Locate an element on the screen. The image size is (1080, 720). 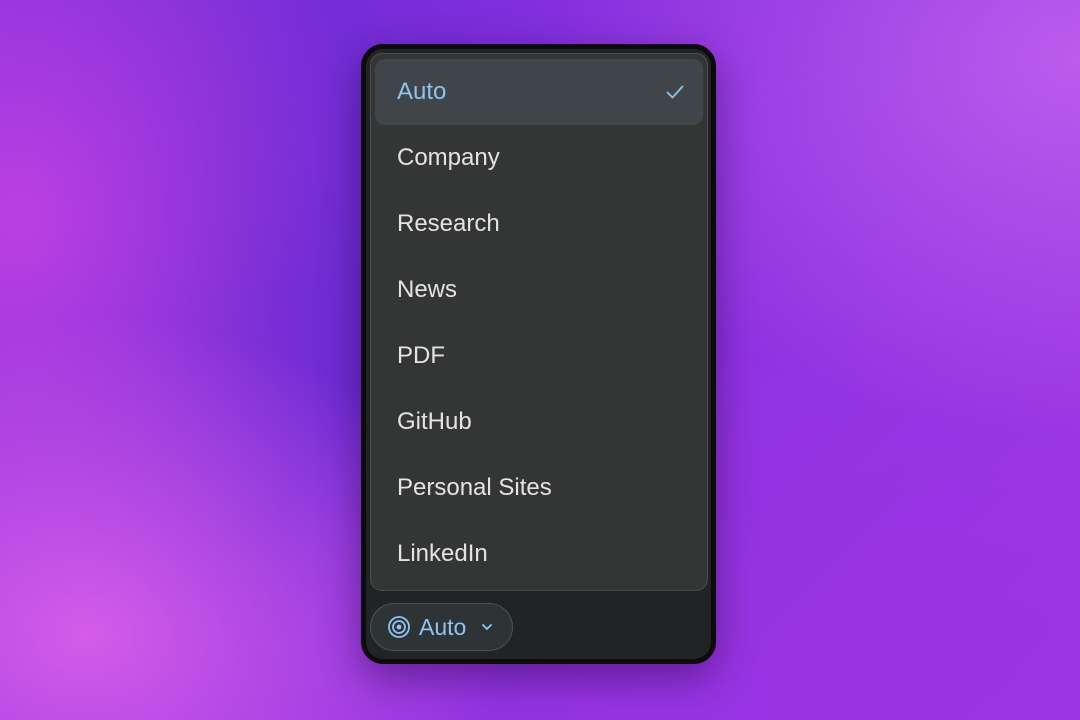
menu-item-label: Company is located at coordinates (448, 157).